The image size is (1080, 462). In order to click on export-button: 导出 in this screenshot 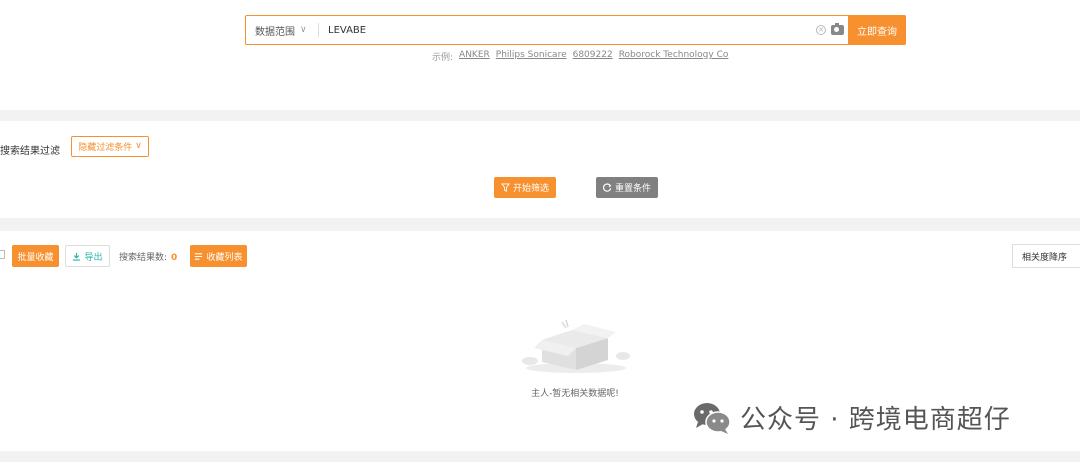, I will do `click(87, 256)`.